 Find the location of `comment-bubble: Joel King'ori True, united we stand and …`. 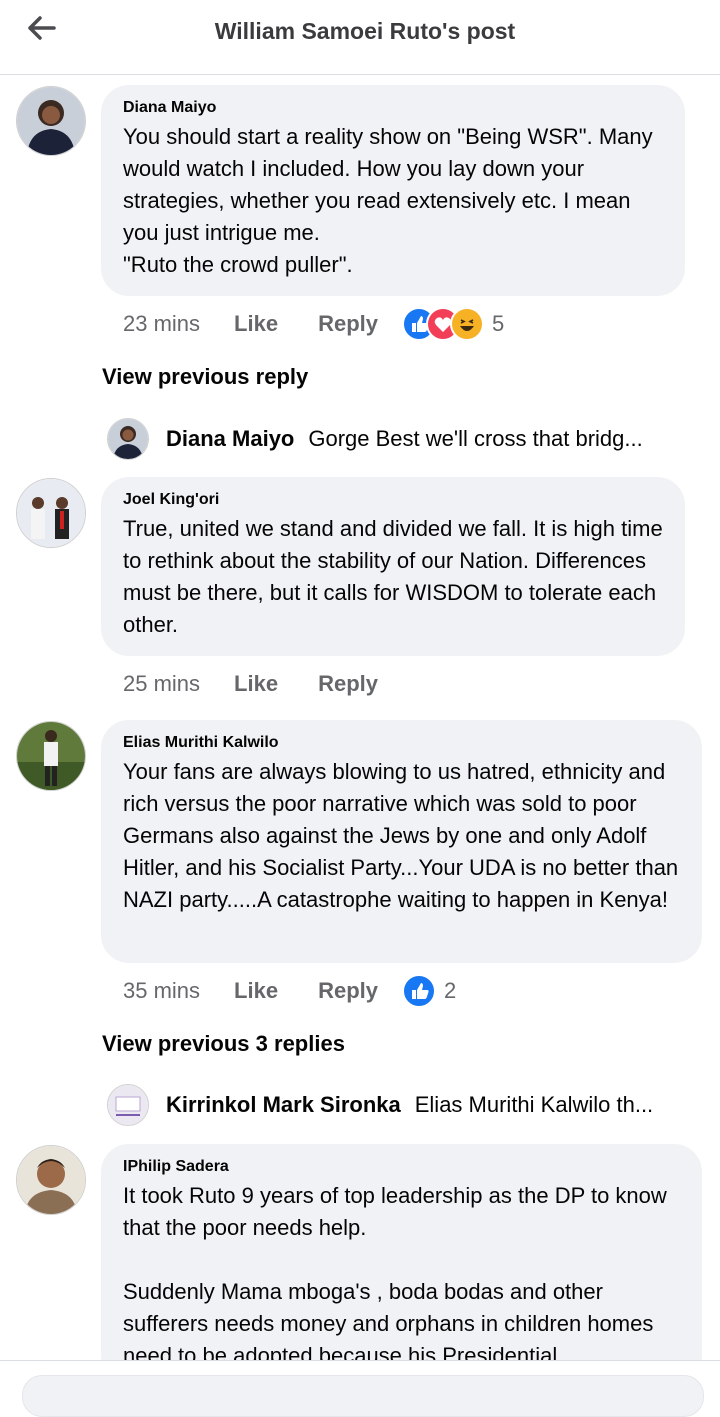

comment-bubble: Joel King'ori True, united we stand and … is located at coordinates (393, 566).